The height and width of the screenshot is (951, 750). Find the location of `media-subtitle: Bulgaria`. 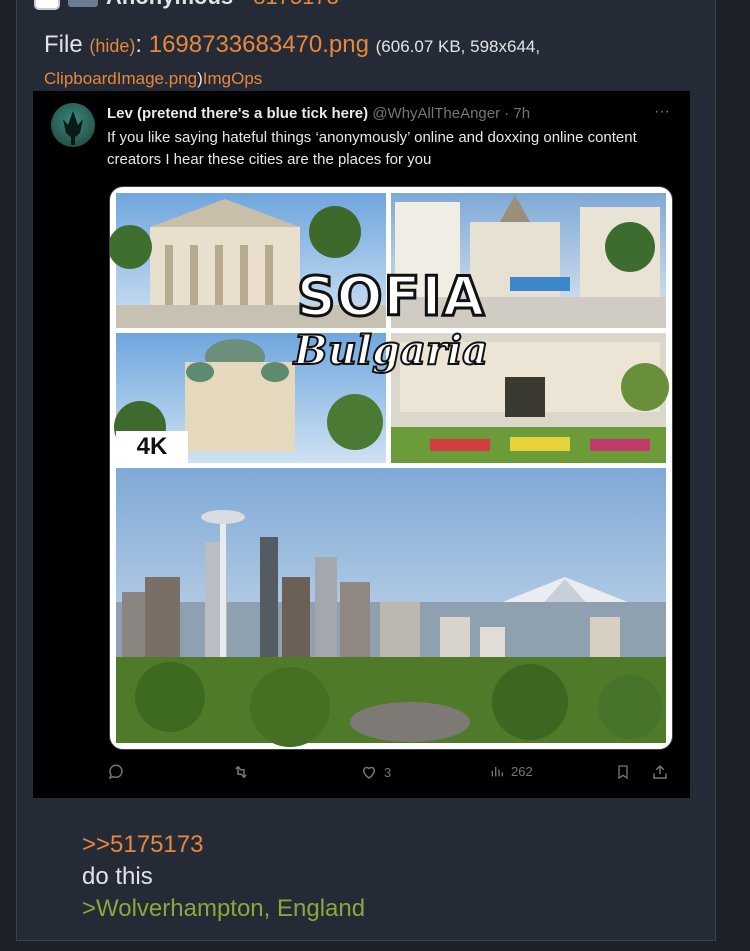

media-subtitle: Bulgaria is located at coordinates (391, 350).